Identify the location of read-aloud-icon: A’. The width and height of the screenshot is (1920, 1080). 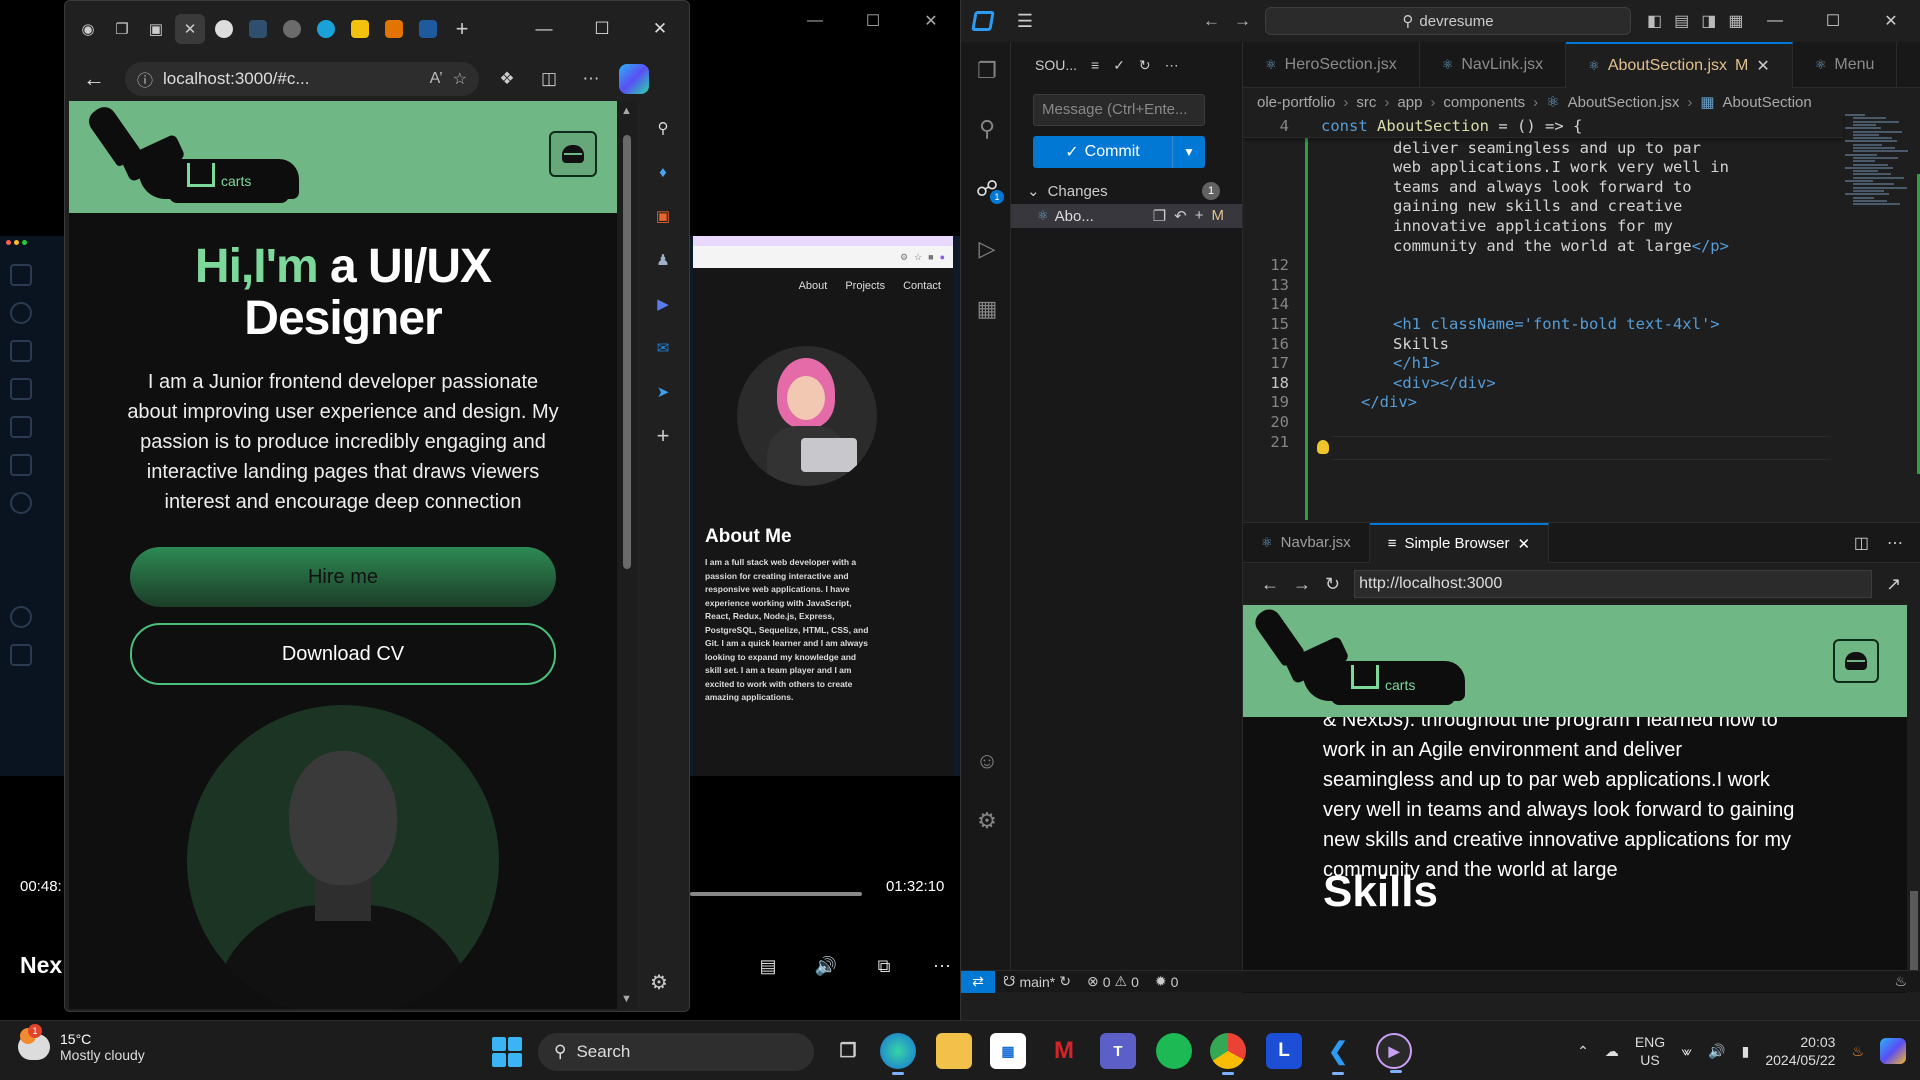
(436, 79).